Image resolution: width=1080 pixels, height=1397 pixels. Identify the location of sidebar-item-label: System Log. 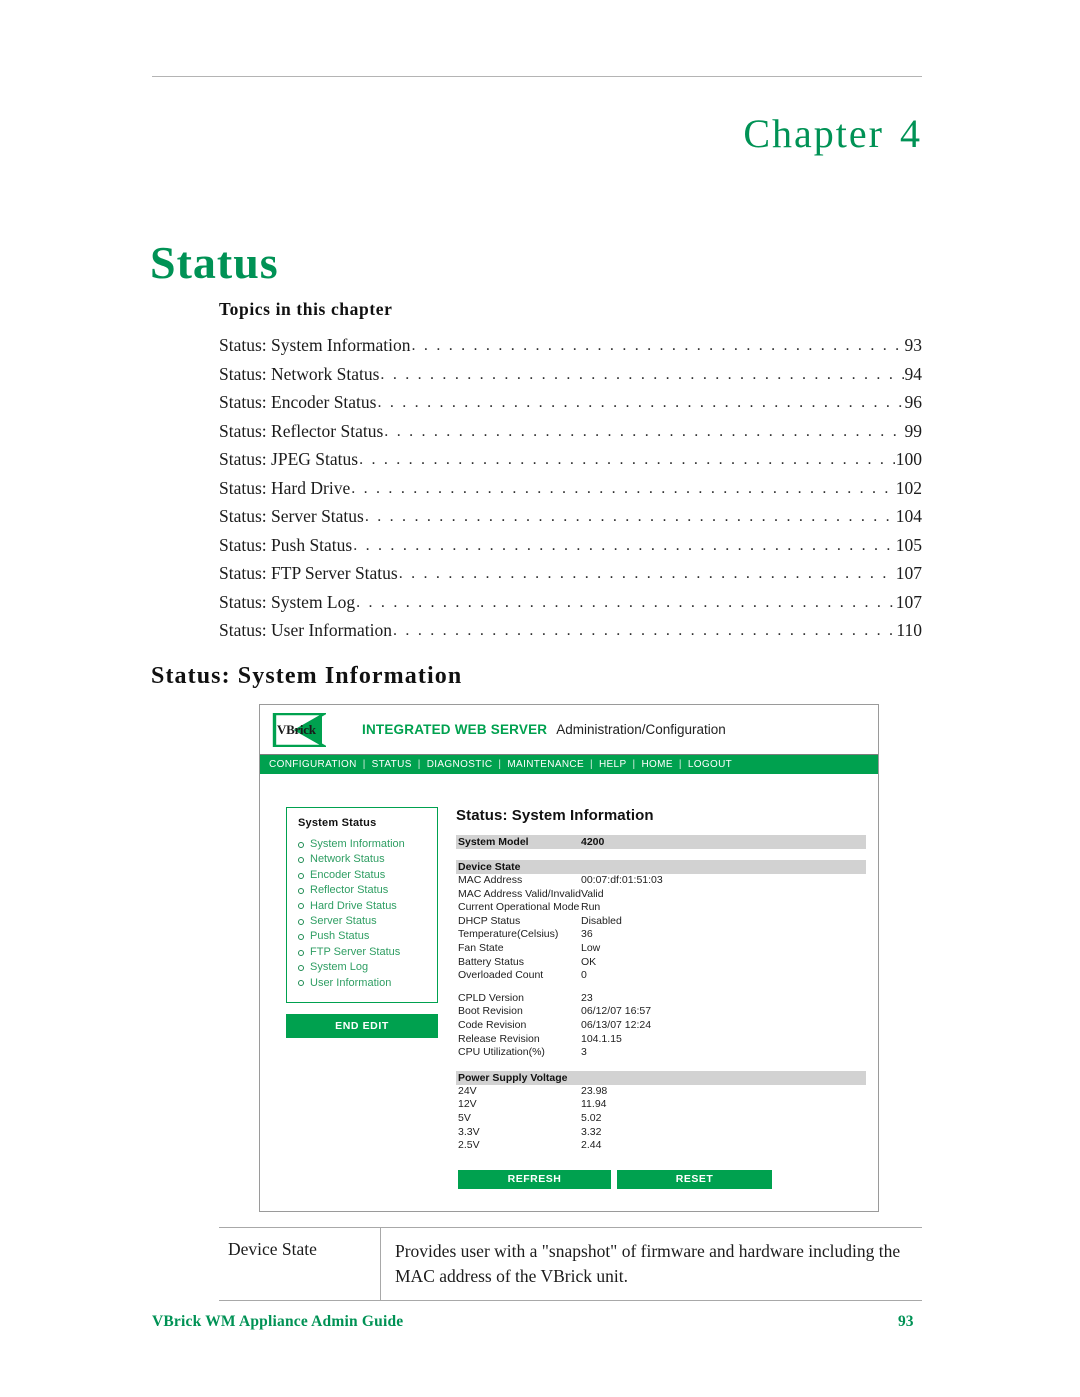
(339, 967).